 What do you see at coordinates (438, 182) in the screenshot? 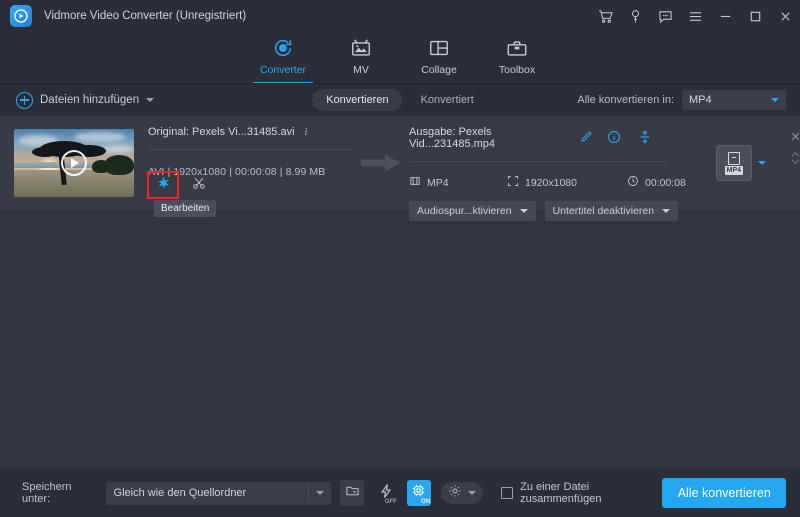
I see `output-format-value: MP4` at bounding box center [438, 182].